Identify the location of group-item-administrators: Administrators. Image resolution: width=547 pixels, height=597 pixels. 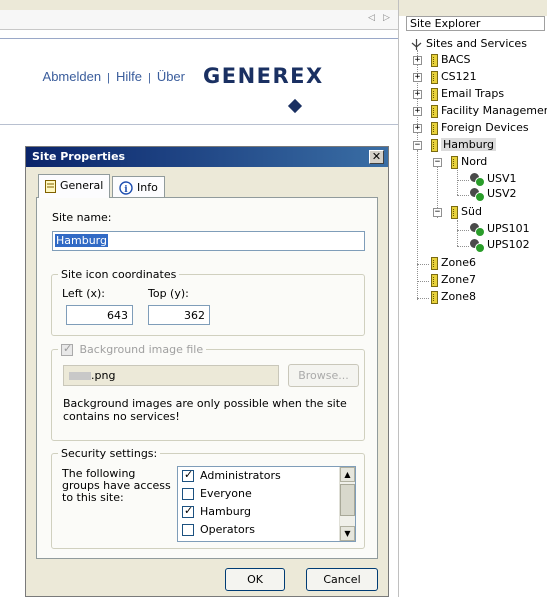
(231, 477).